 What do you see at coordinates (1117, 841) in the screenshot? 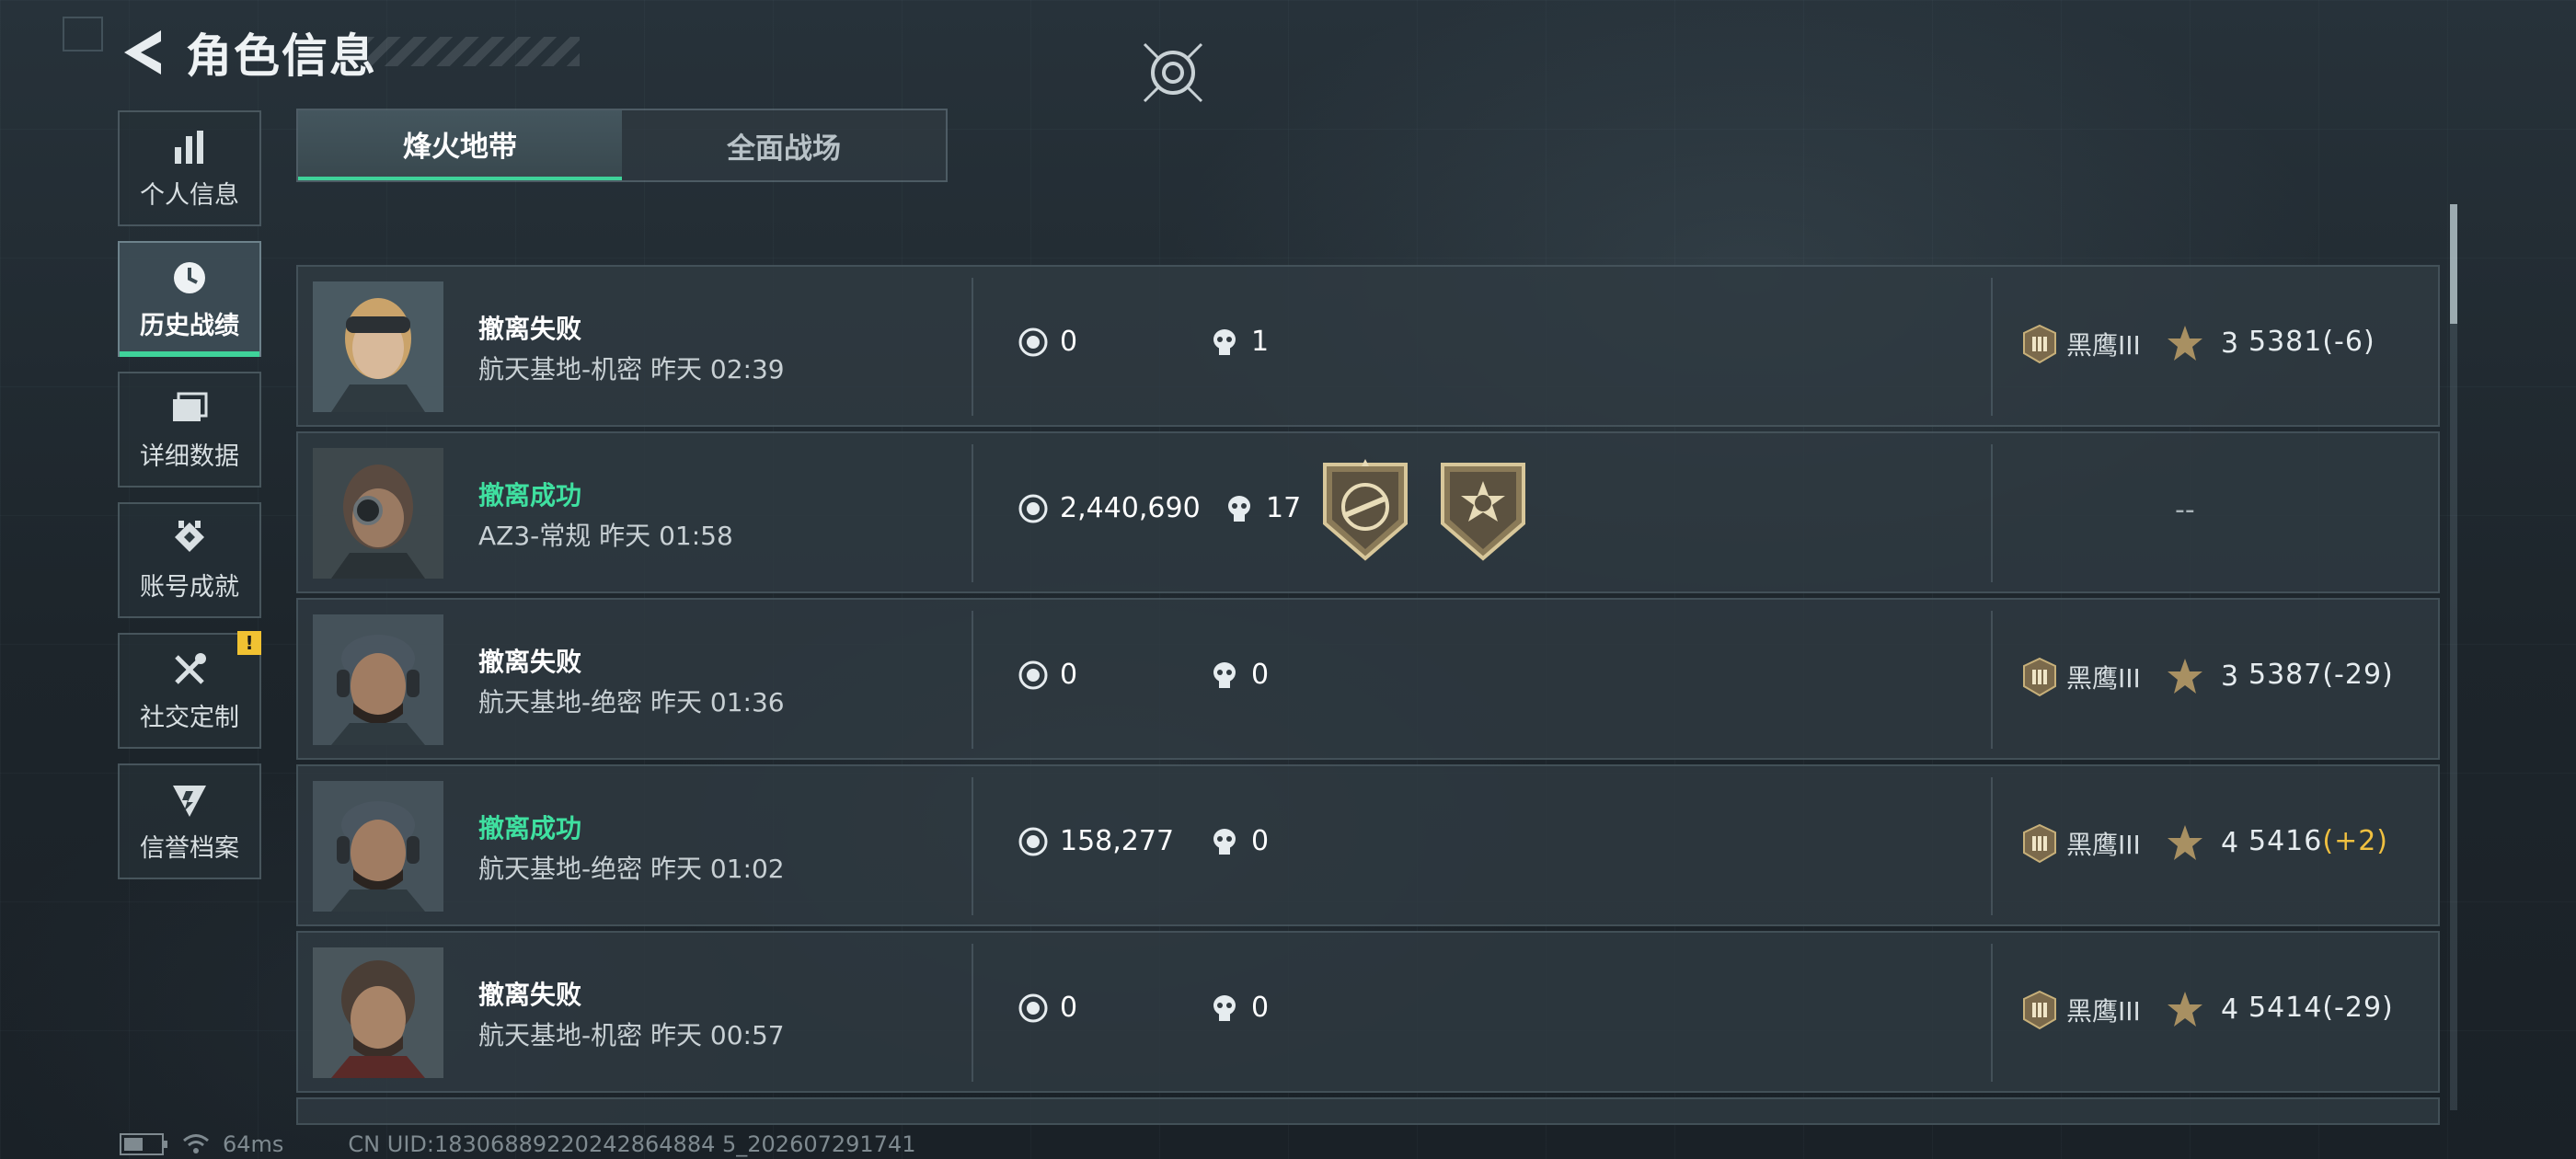
I see `coin-value: 158,277` at bounding box center [1117, 841].